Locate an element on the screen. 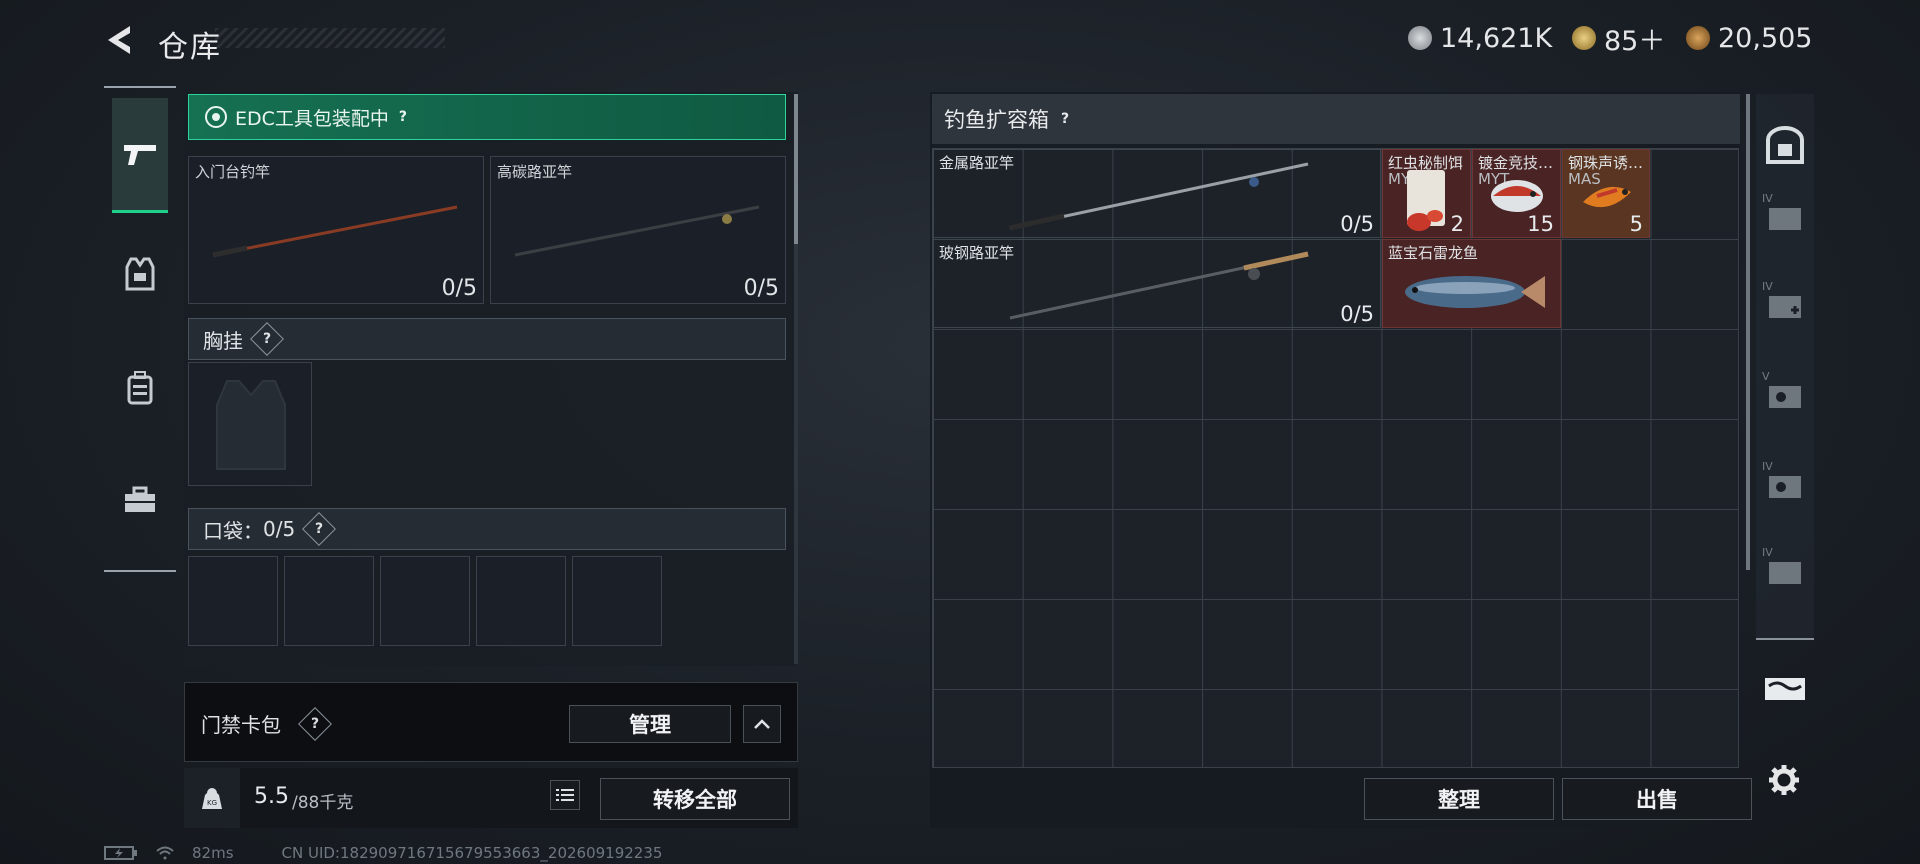  pocket-count: 0/5 is located at coordinates (279, 529).